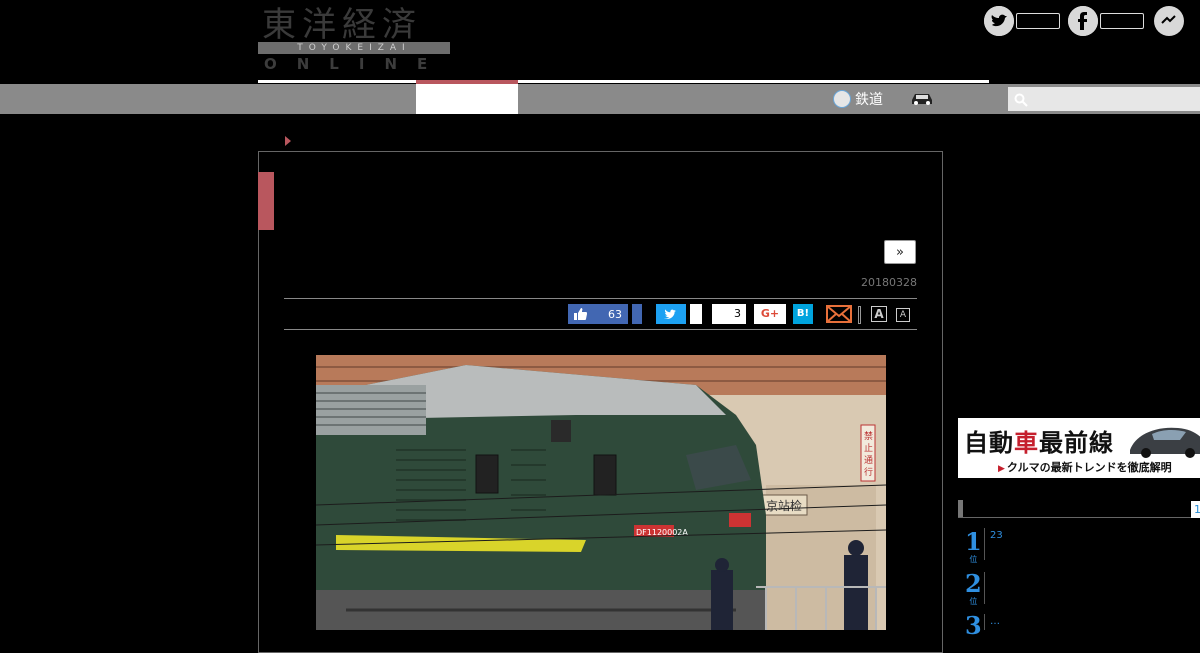 The height and width of the screenshot is (653, 1200). Describe the element at coordinates (879, 314) in the screenshot. I see `font-size-large-button: A` at that location.